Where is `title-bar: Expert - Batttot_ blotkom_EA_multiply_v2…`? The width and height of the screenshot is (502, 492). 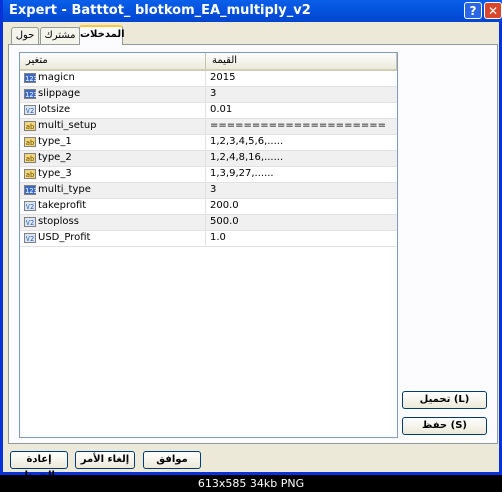
title-bar: Expert - Batttot_ blotkom_EA_multiply_v2… is located at coordinates (252, 11).